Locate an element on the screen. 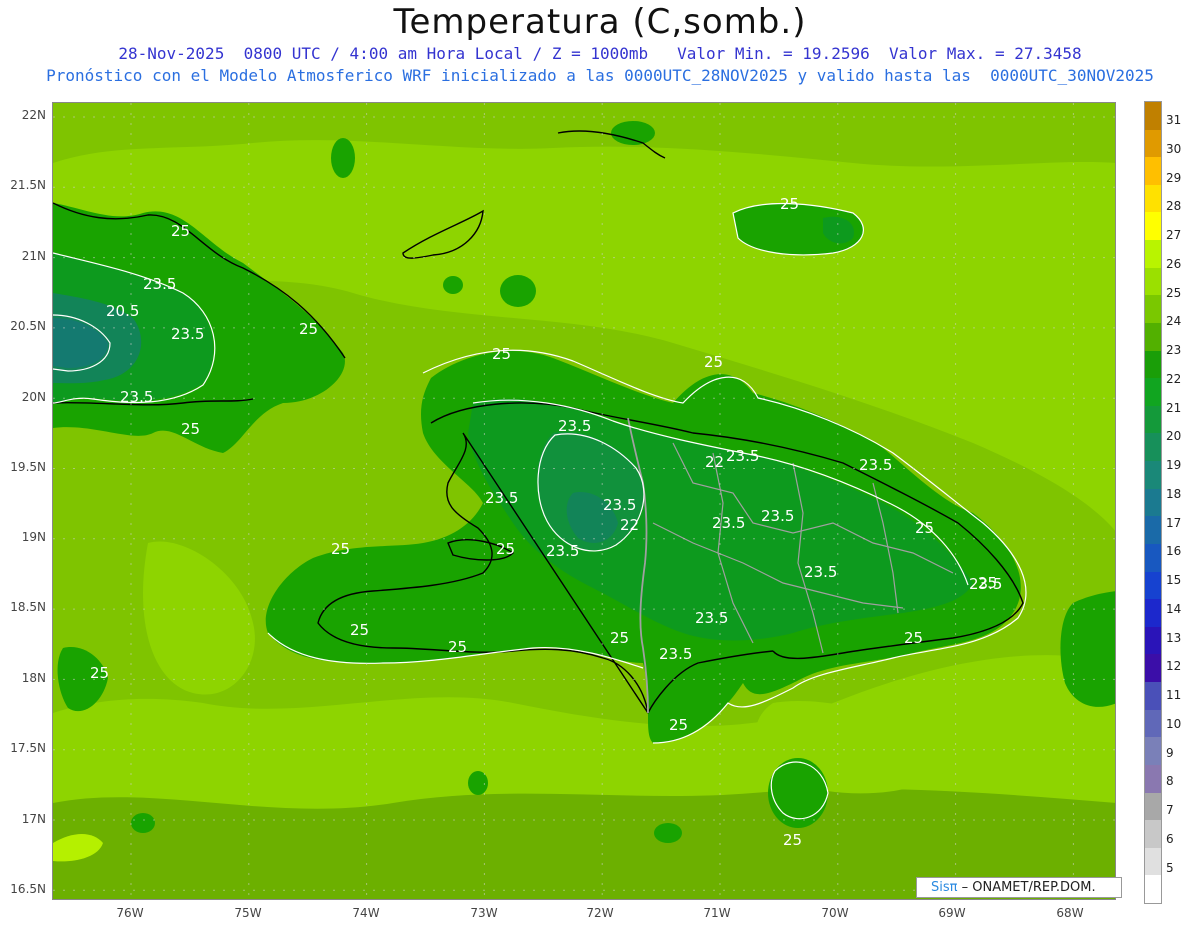 This screenshot has height=927, width=1200. colorbar-label: 26 is located at coordinates (1174, 263).